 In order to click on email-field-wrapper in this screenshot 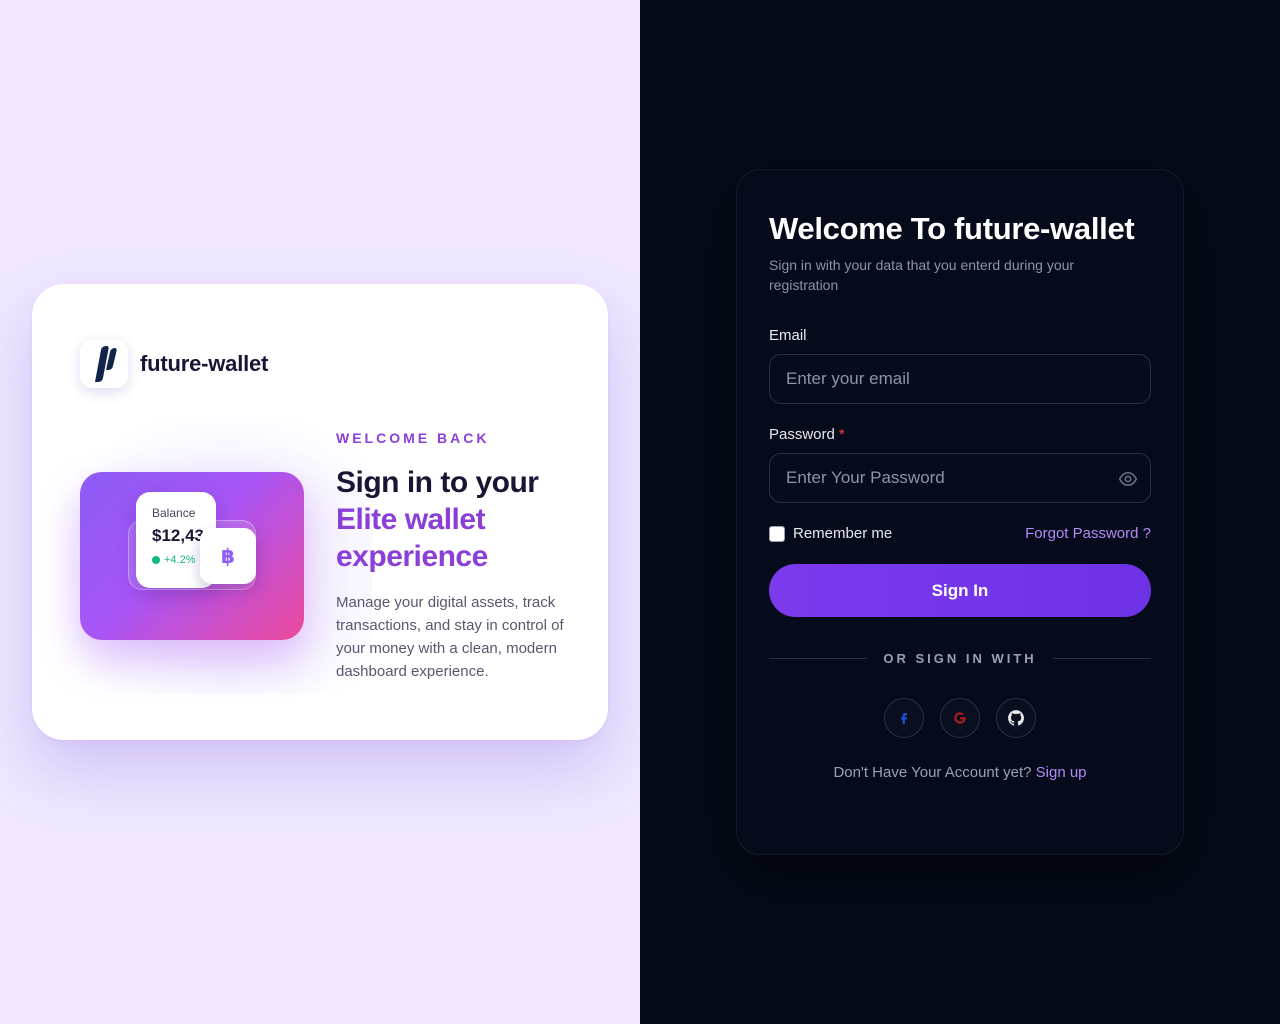, I will do `click(960, 379)`.